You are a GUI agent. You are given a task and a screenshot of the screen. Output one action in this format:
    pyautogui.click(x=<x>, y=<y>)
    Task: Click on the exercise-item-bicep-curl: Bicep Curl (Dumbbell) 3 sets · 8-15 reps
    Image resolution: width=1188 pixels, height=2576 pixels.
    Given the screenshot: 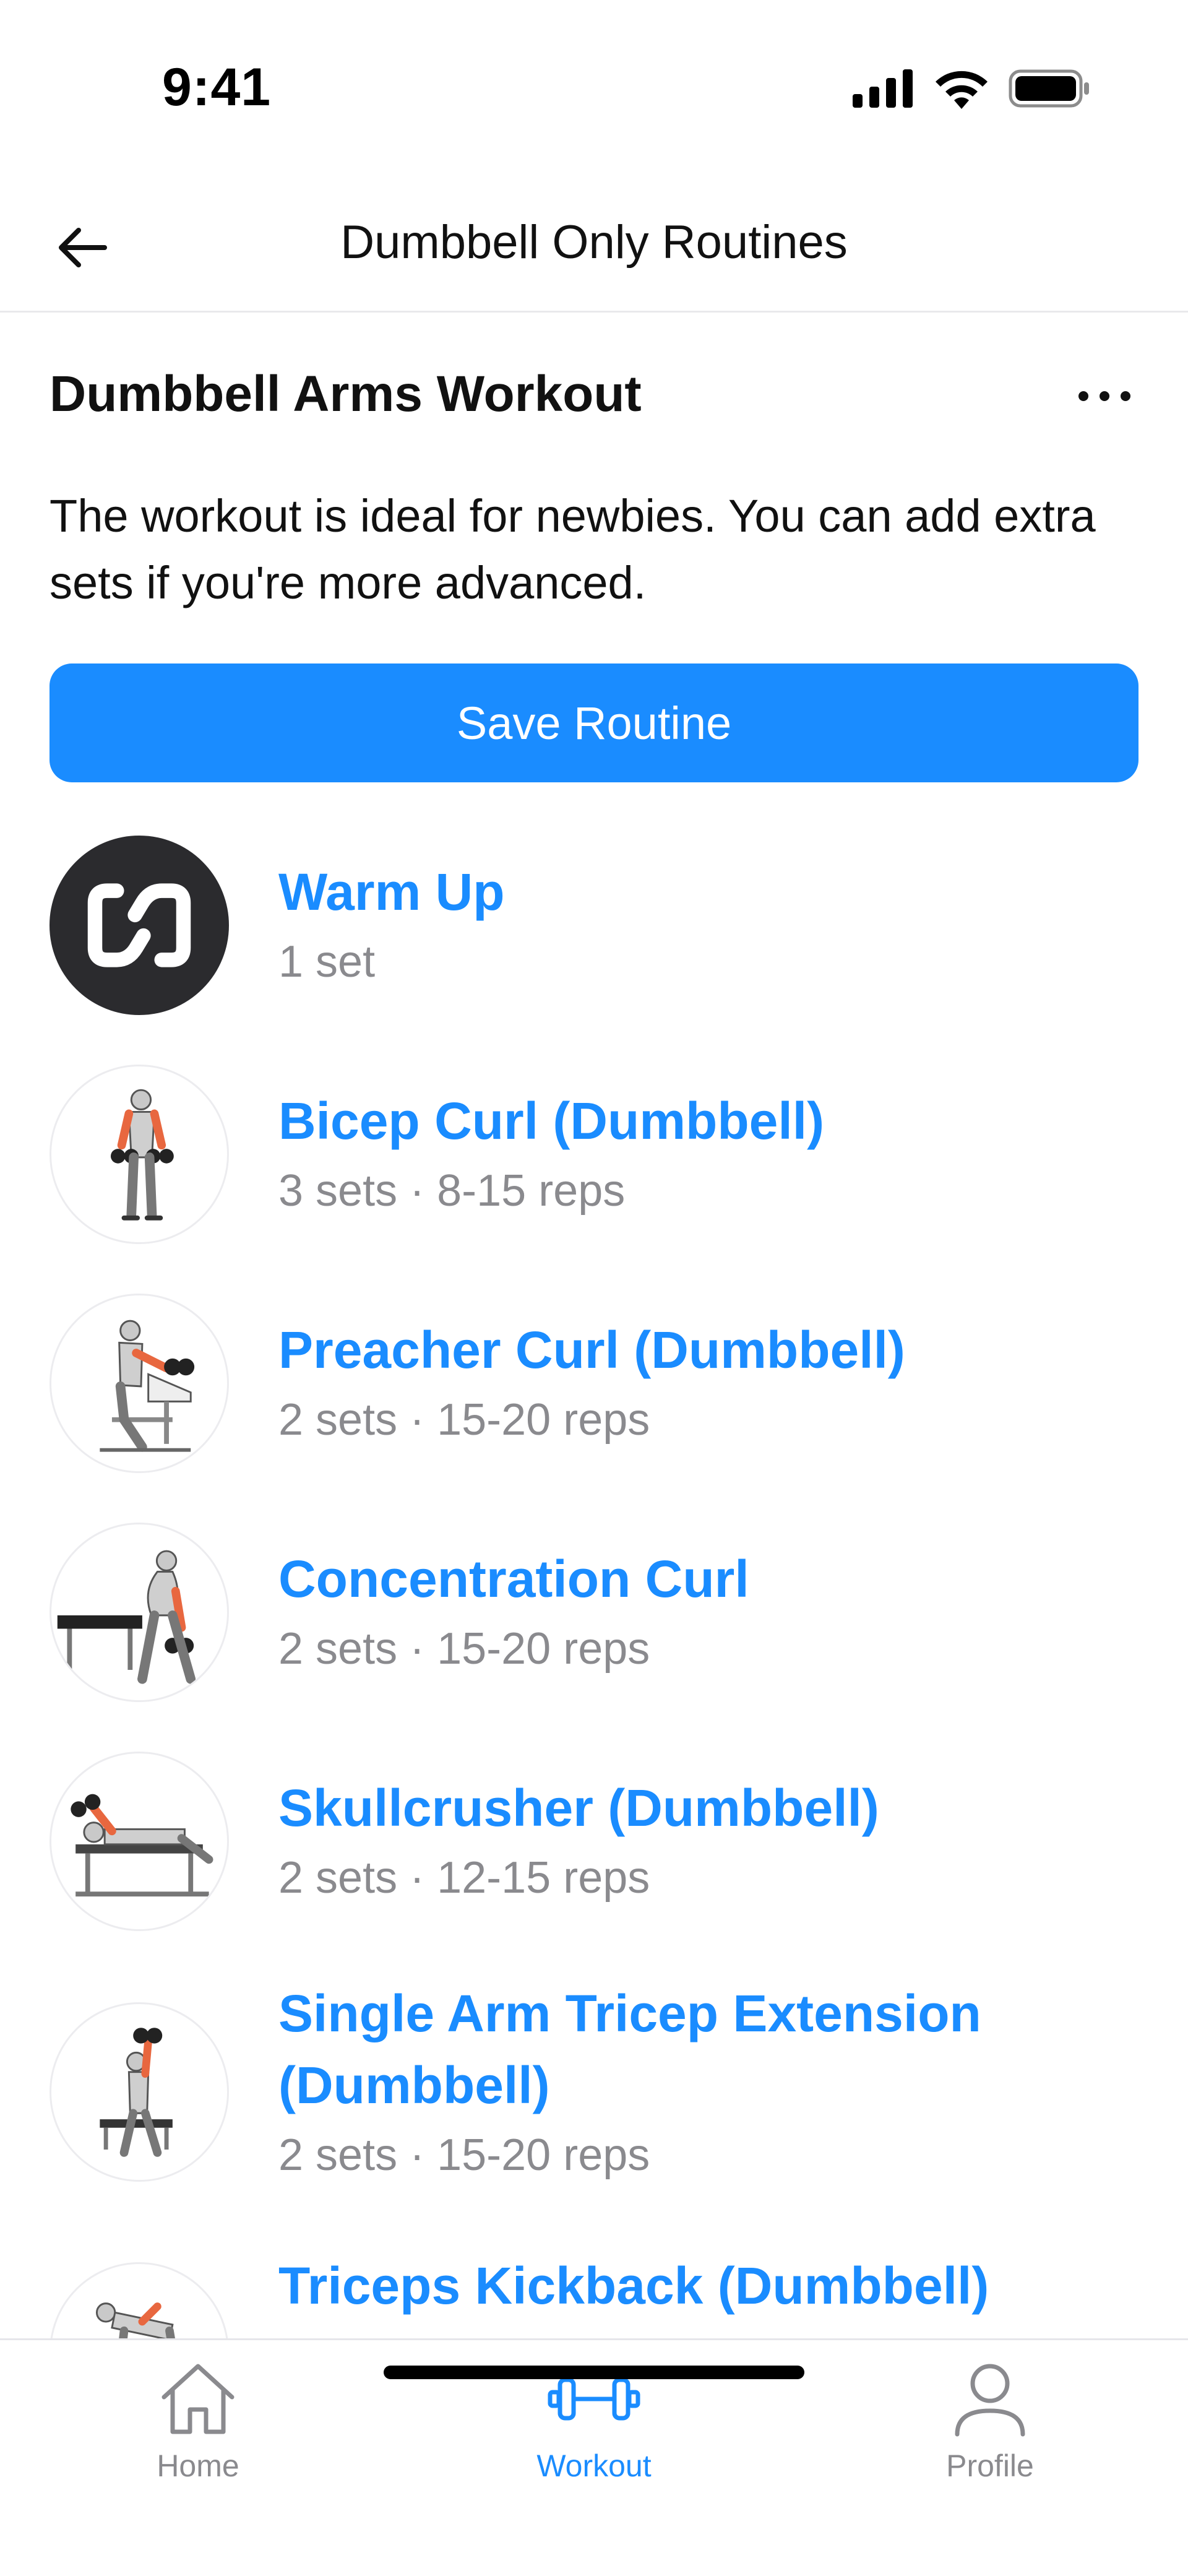 What is the action you would take?
    pyautogui.click(x=594, y=1154)
    